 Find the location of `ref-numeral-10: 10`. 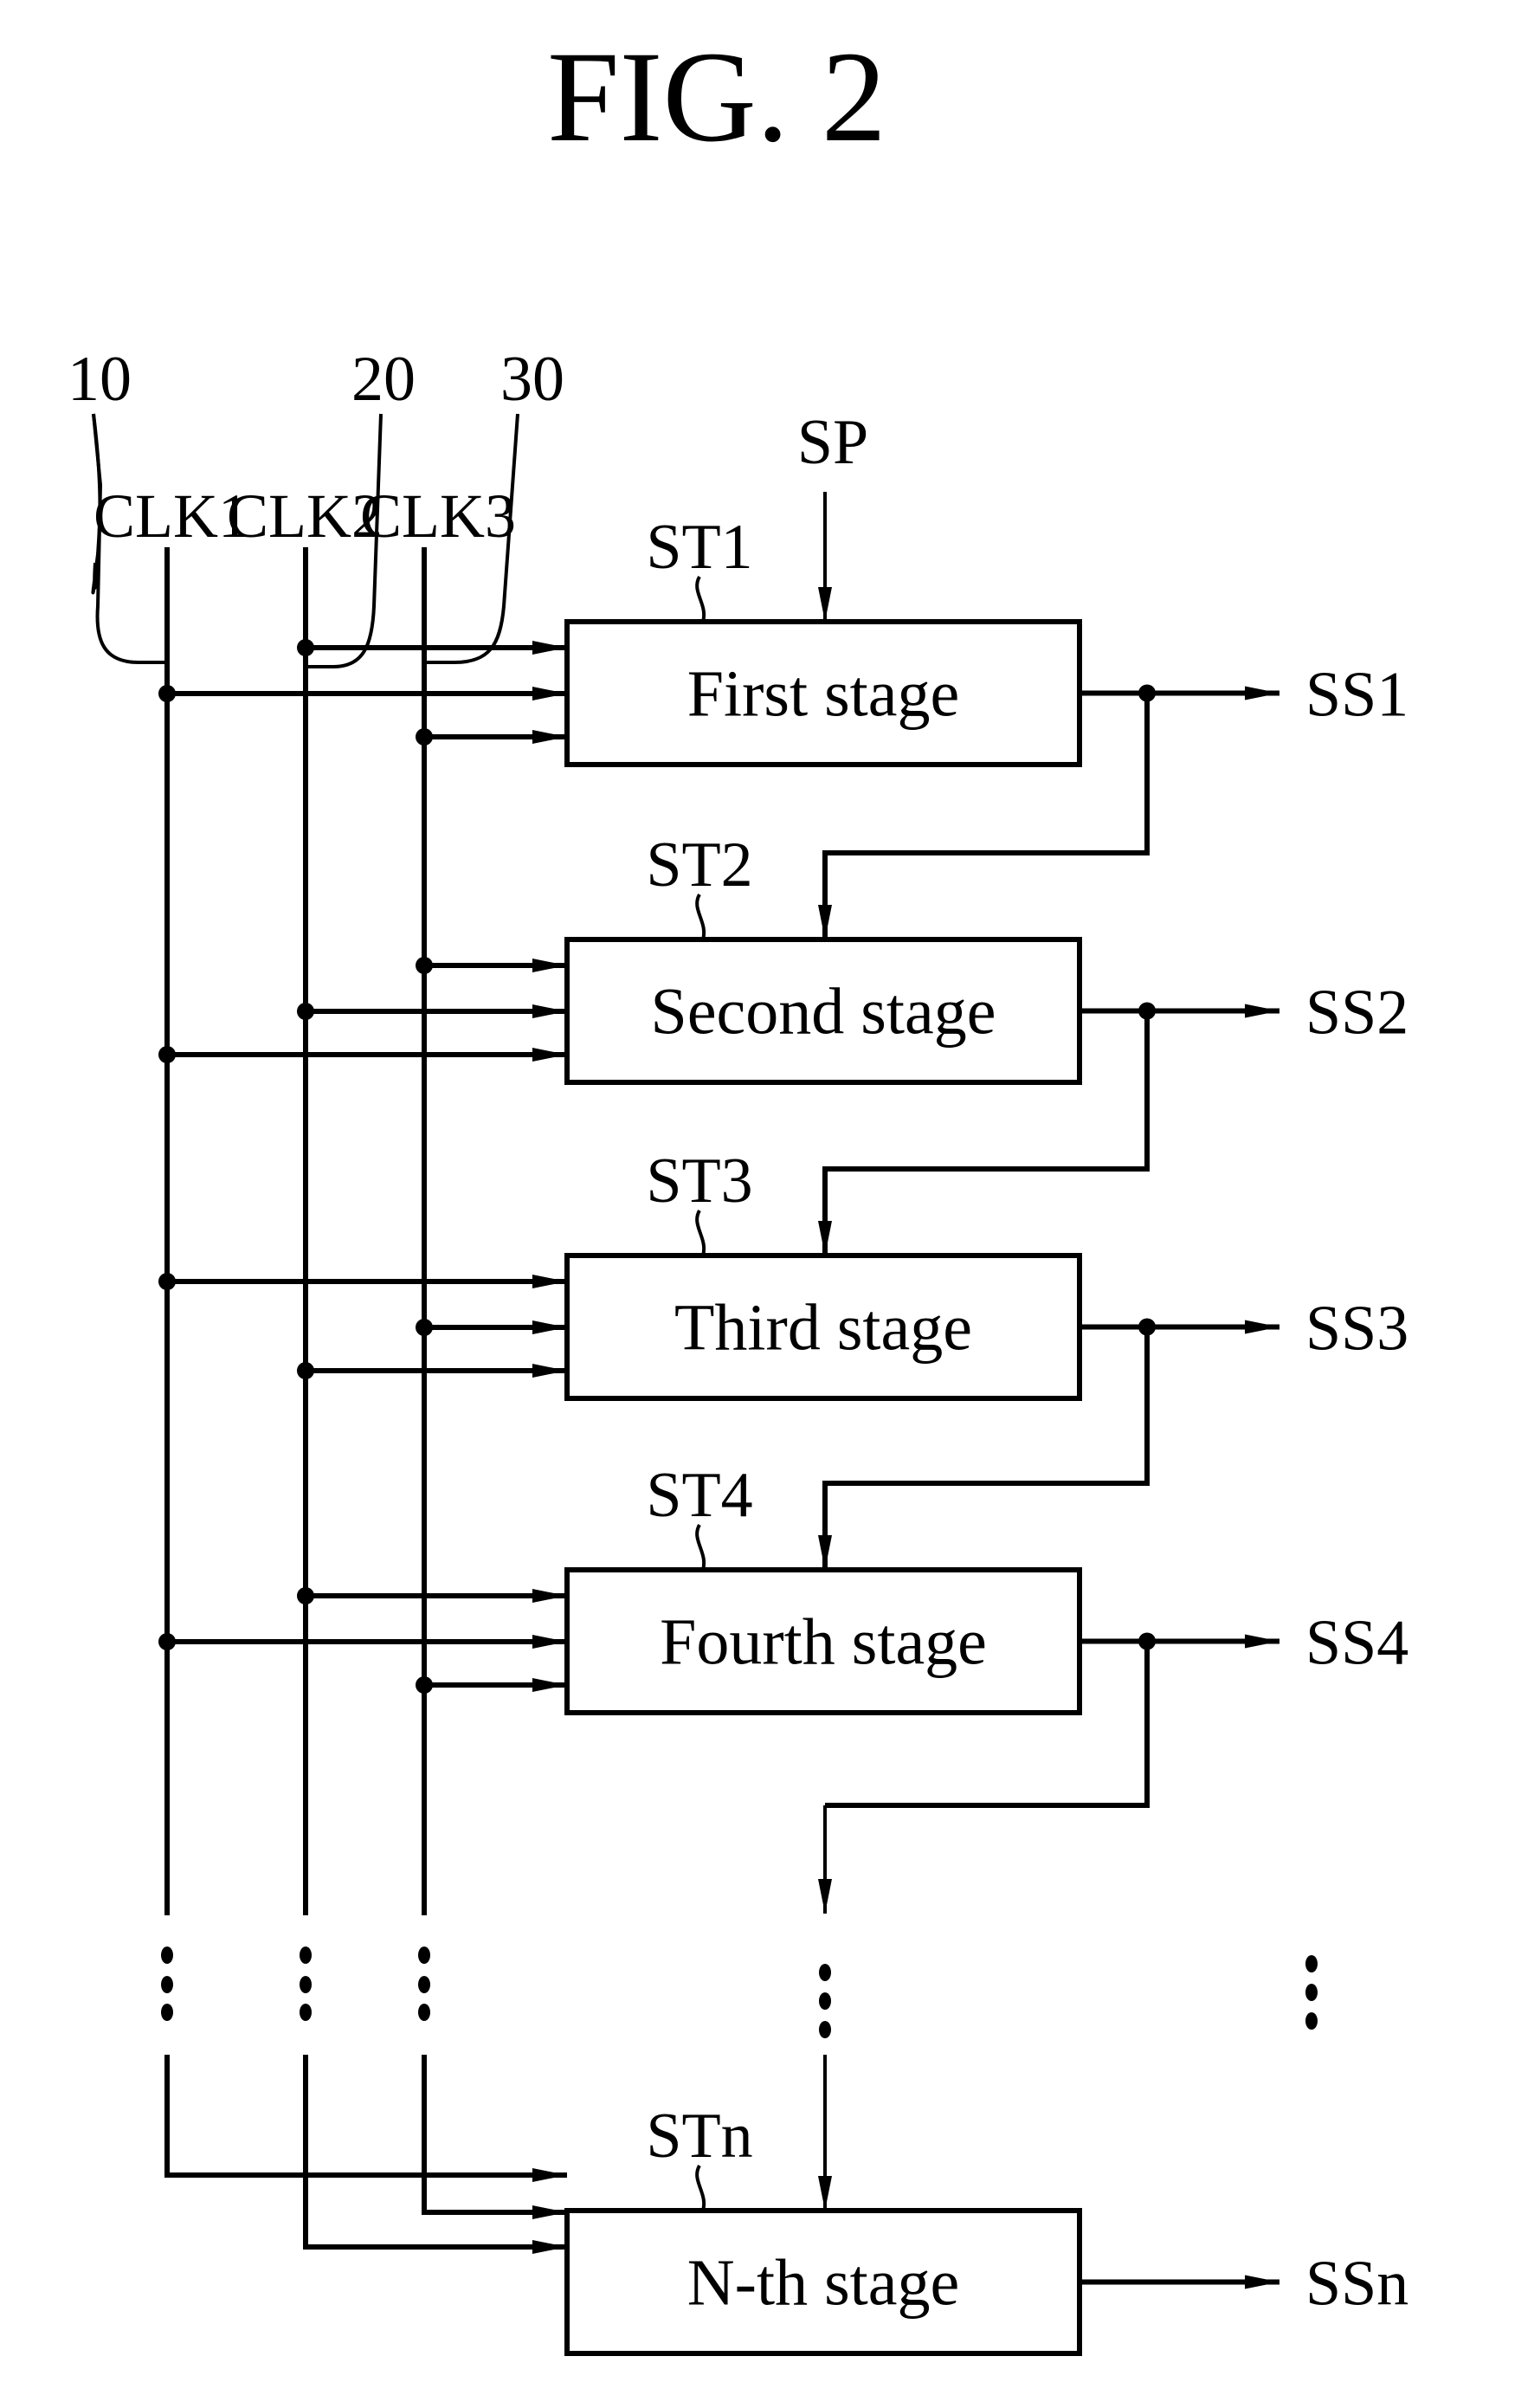

ref-numeral-10: 10 is located at coordinates (100, 379).